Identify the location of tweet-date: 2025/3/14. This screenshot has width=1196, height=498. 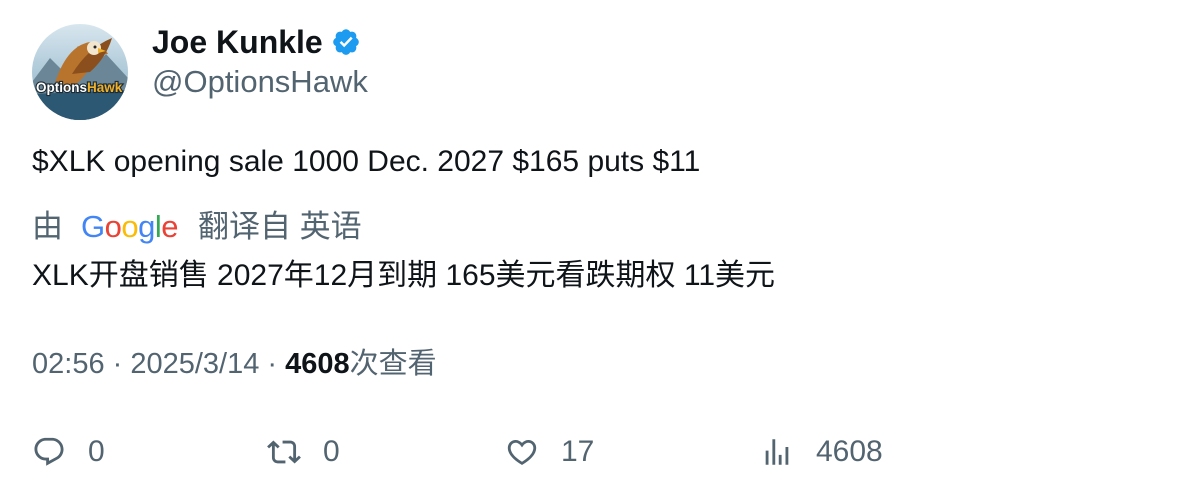
(194, 364).